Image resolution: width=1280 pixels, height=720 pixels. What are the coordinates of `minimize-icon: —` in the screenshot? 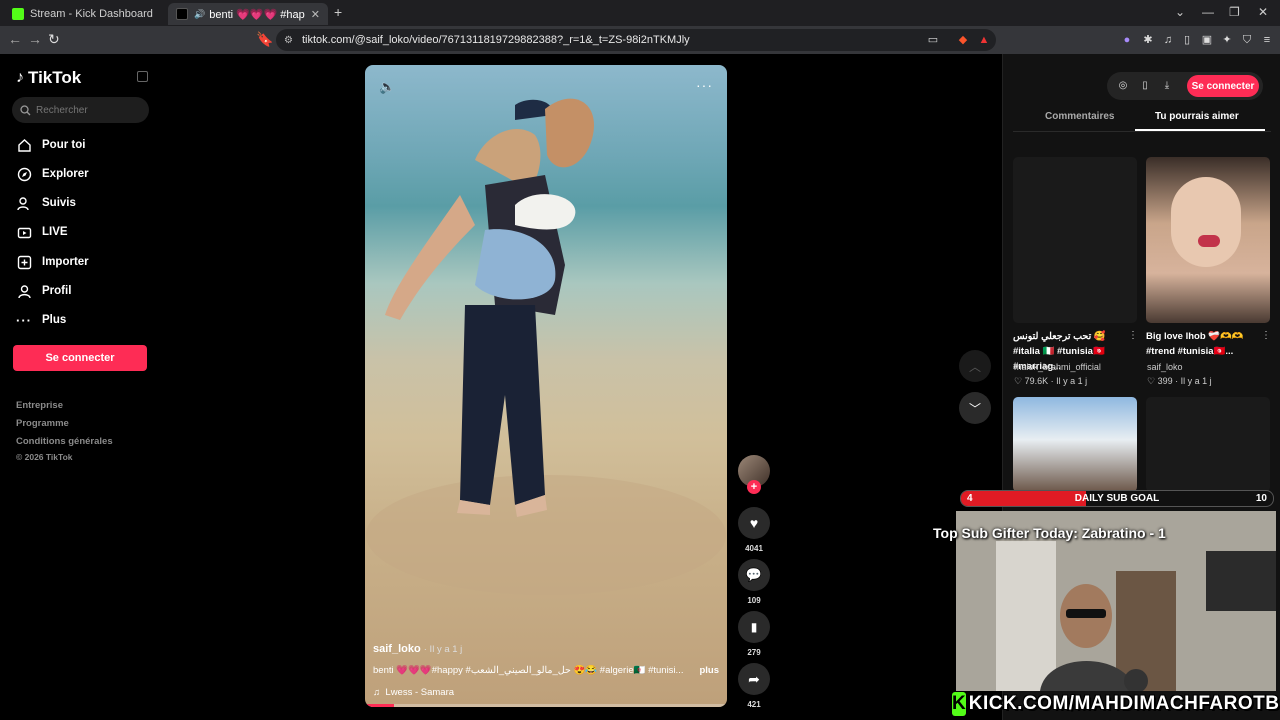 It's located at (1208, 12).